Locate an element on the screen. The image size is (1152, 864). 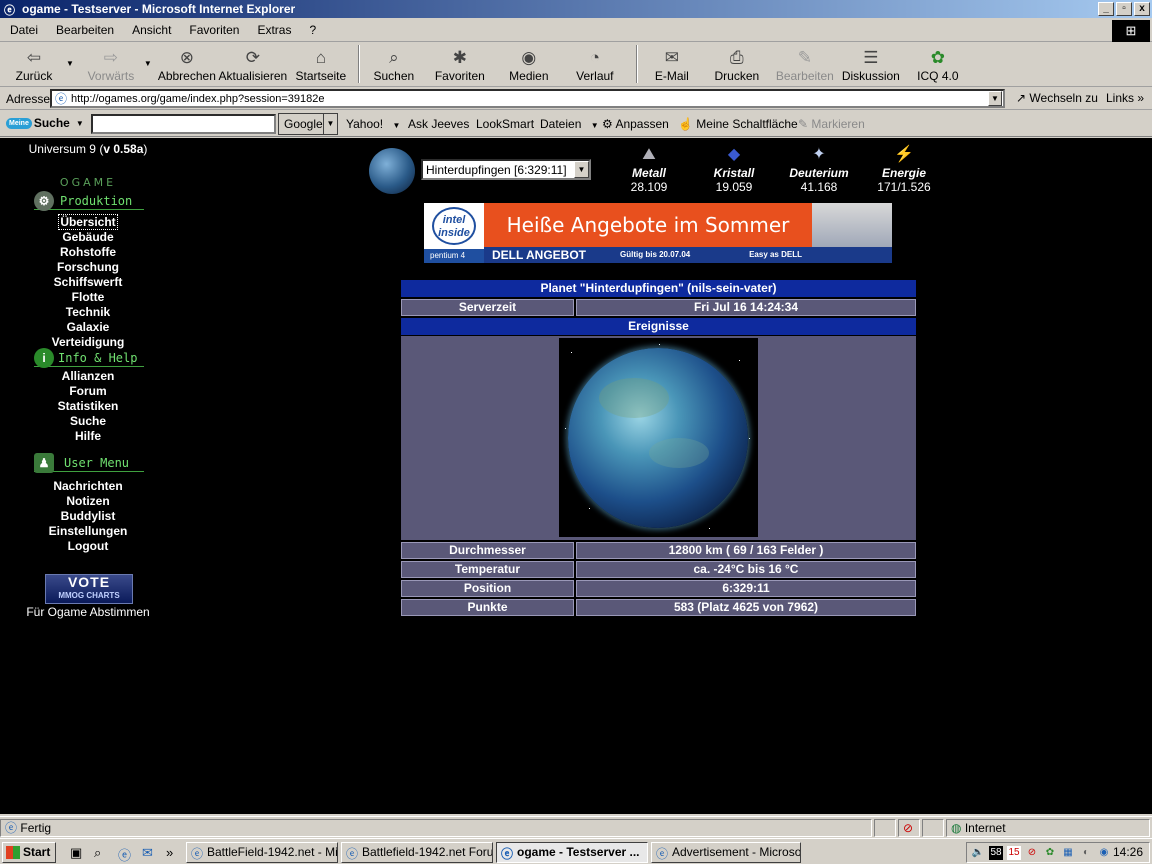
maximize-button: ▫ is located at coordinates (1124, 9).